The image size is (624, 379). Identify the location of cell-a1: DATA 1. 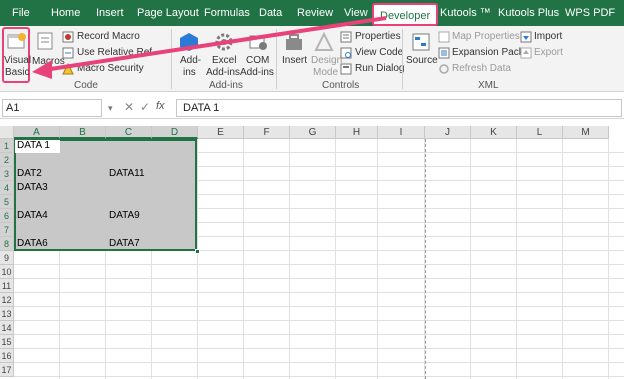
(33, 145).